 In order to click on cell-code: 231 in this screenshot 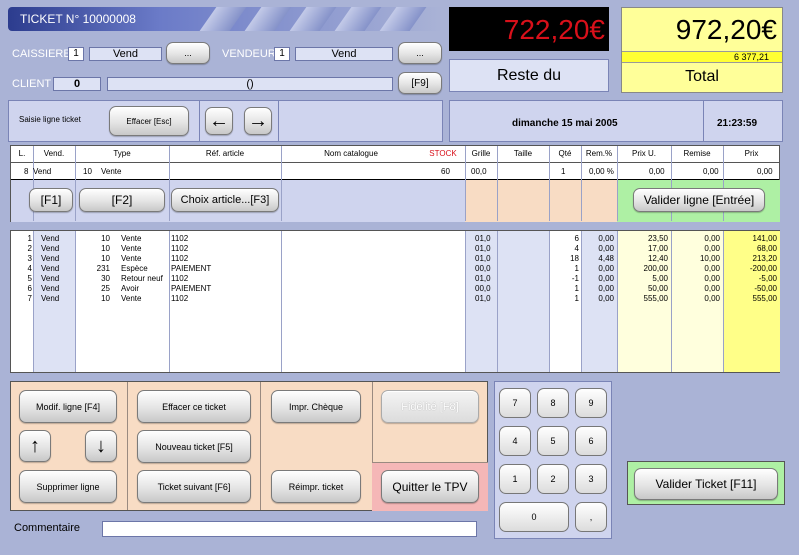, I will do `click(103, 268)`.